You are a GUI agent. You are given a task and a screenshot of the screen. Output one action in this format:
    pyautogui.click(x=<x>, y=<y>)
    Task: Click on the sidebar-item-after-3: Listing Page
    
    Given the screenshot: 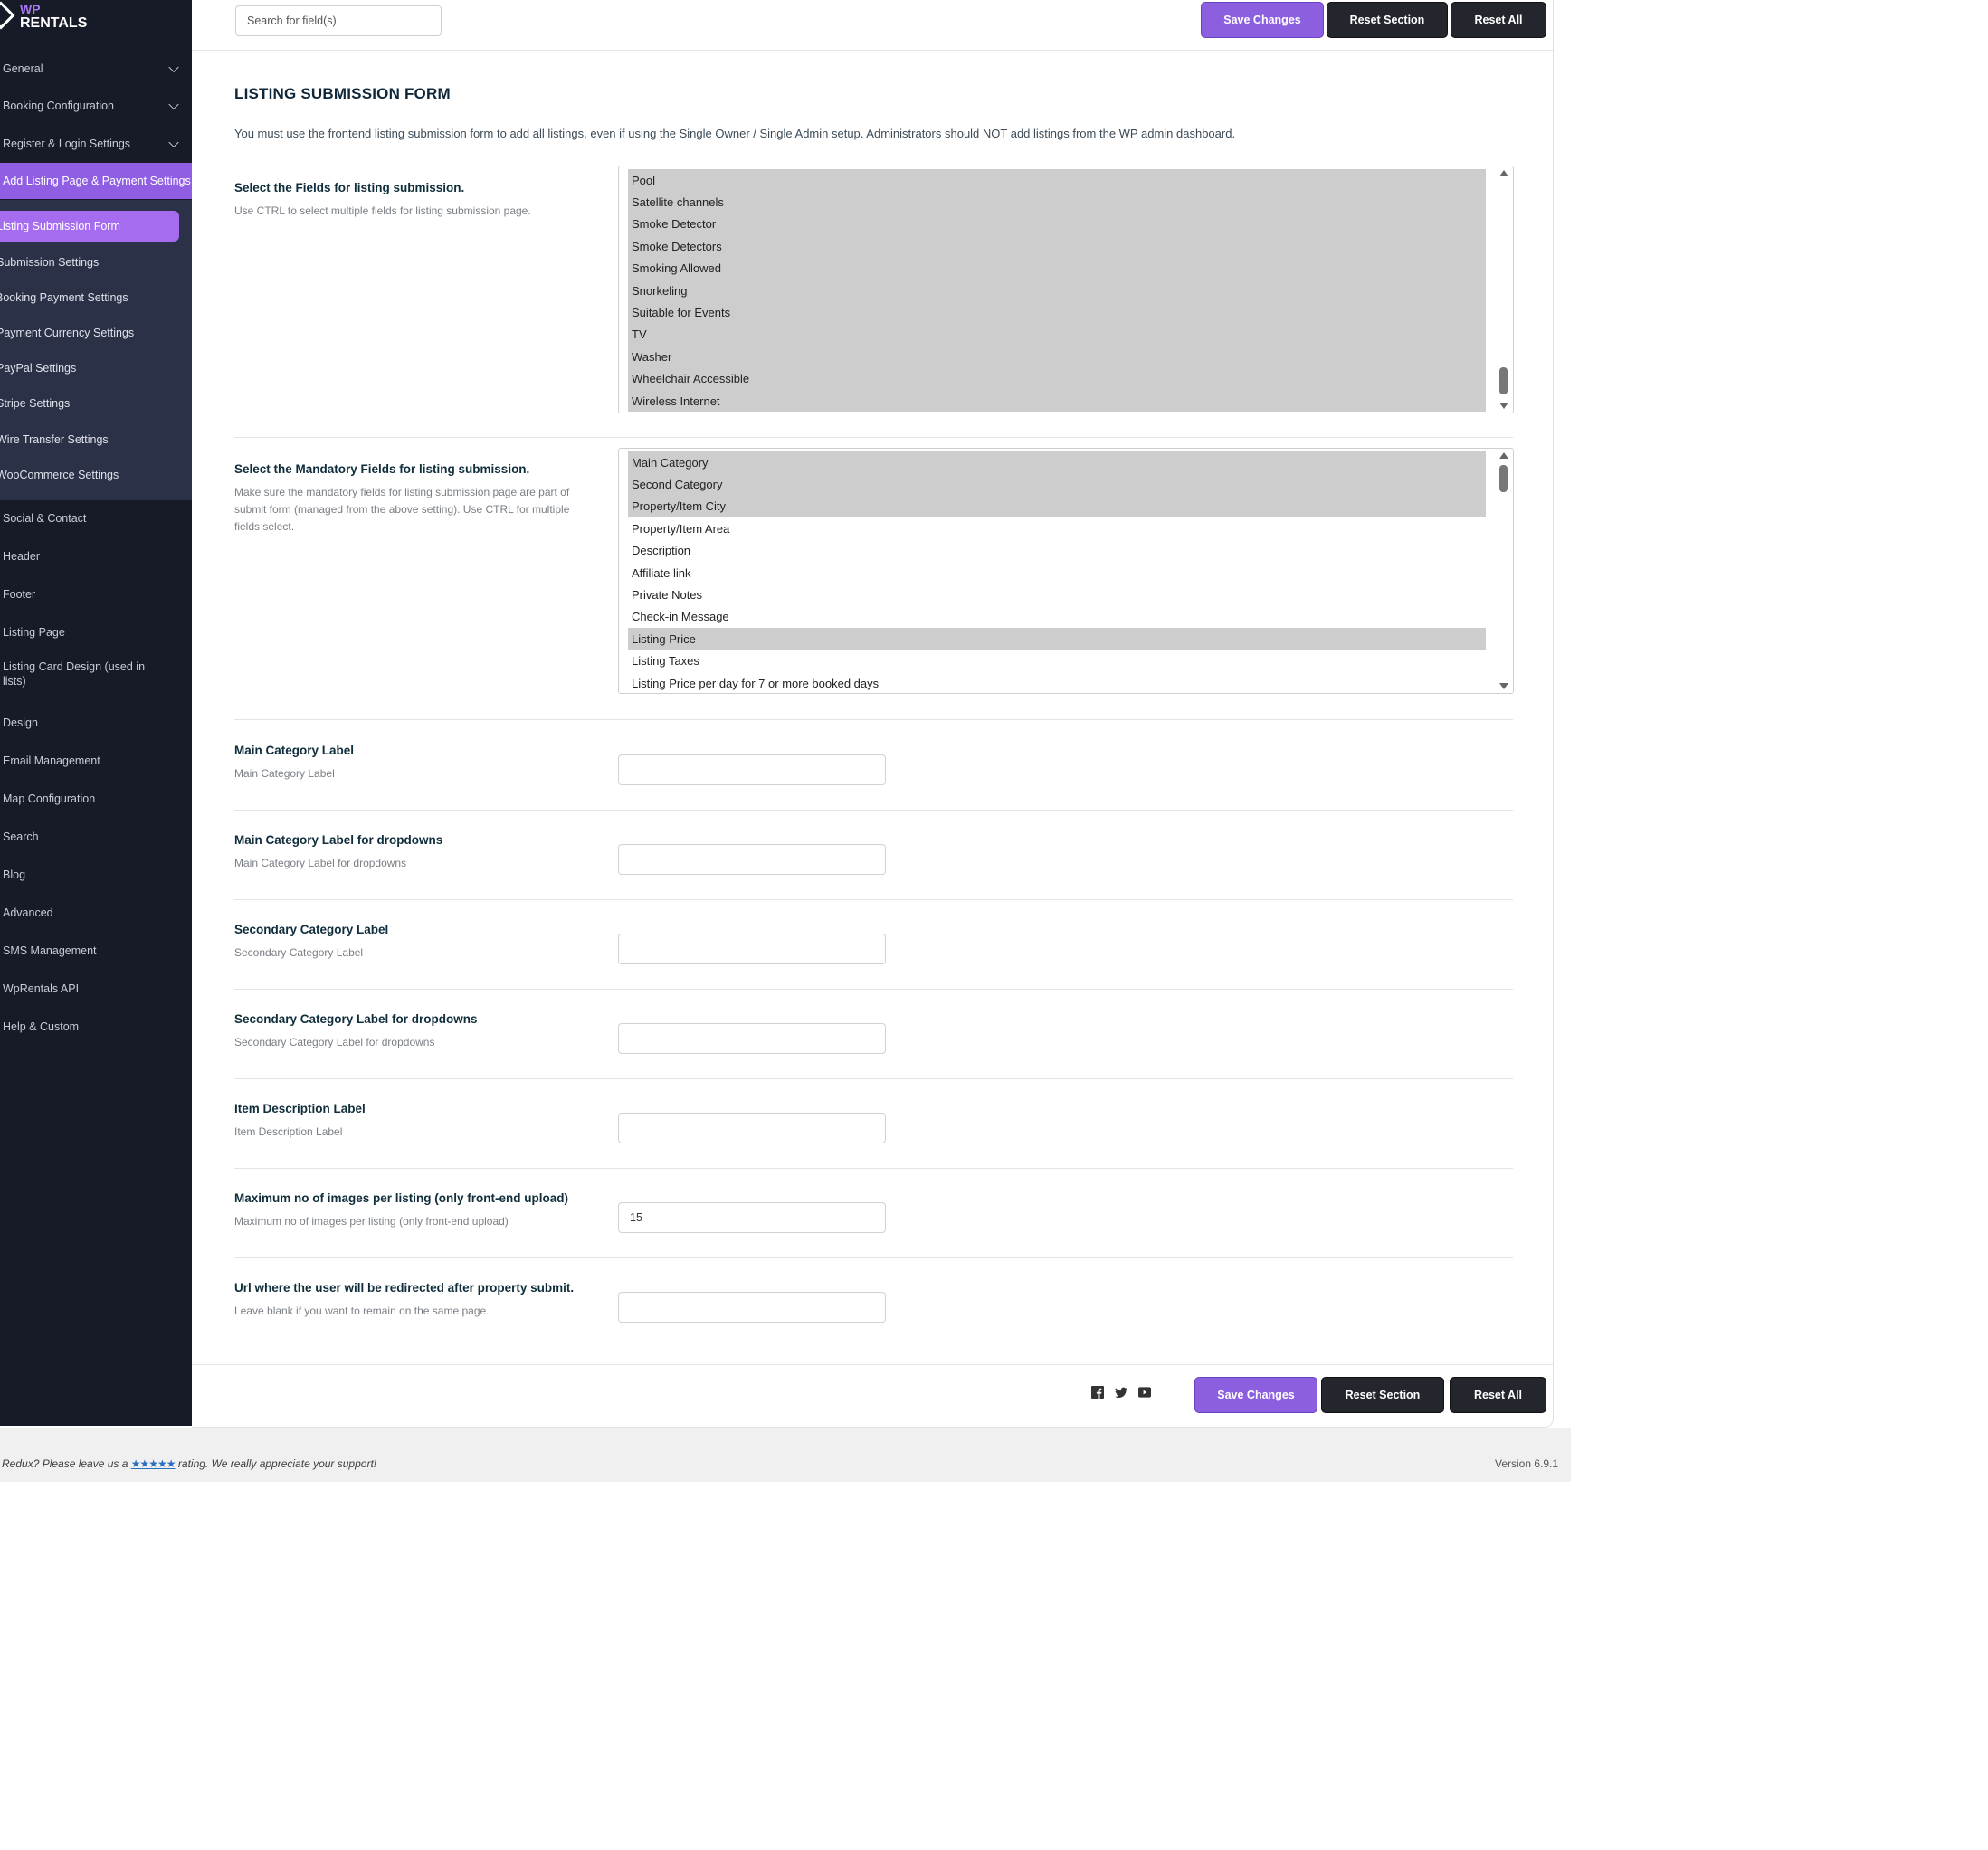 What is the action you would take?
    pyautogui.click(x=96, y=632)
    